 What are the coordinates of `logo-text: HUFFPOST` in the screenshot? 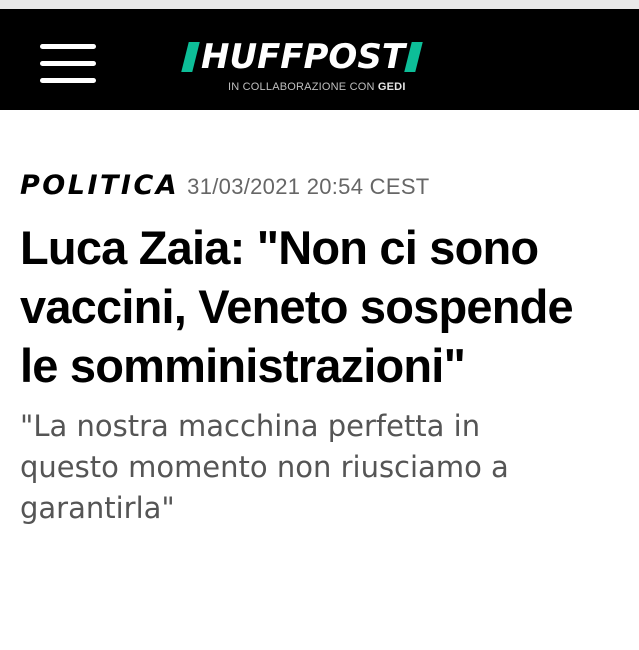 It's located at (303, 57).